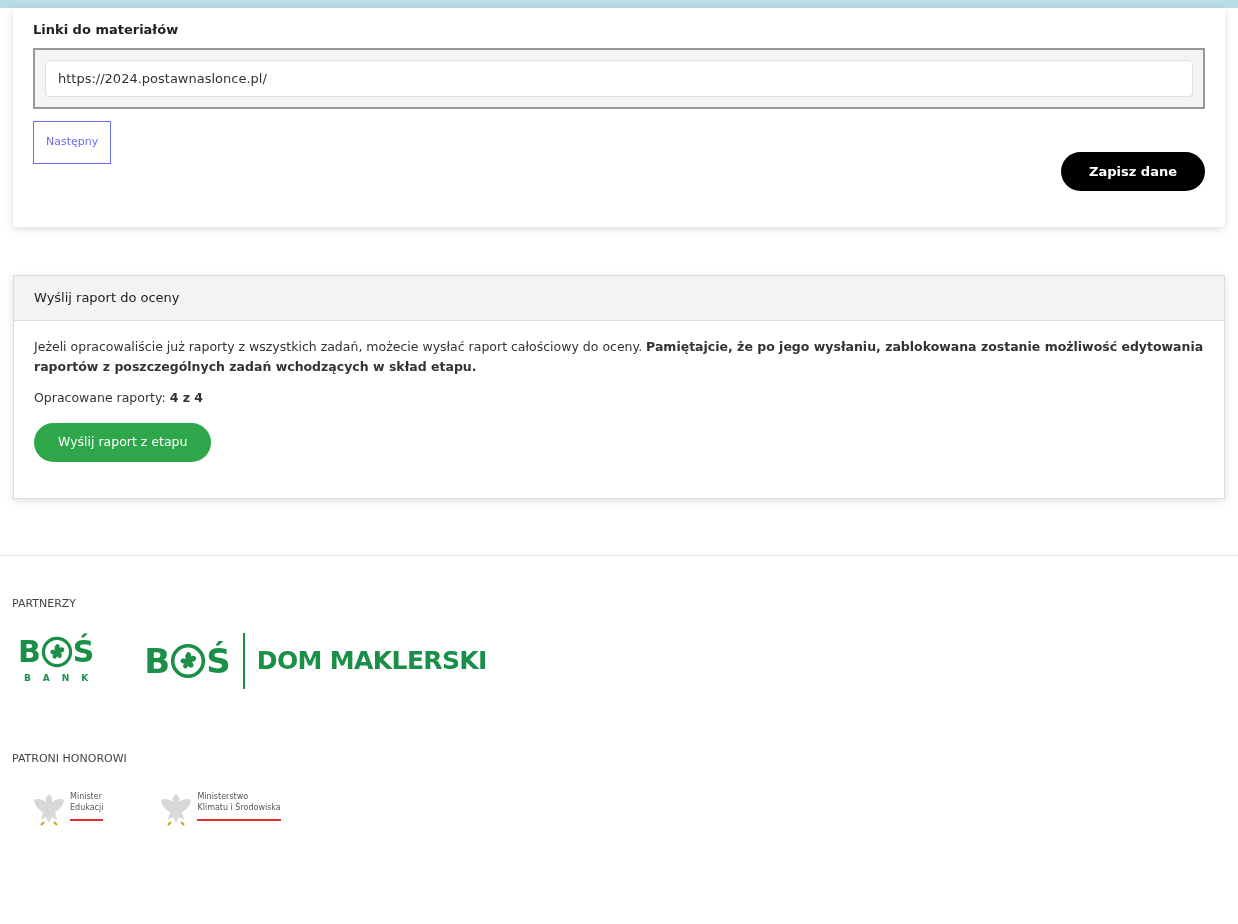 The width and height of the screenshot is (1238, 924). Describe the element at coordinates (223, 796) in the screenshot. I see `patron-name: Ministerstwo` at that location.